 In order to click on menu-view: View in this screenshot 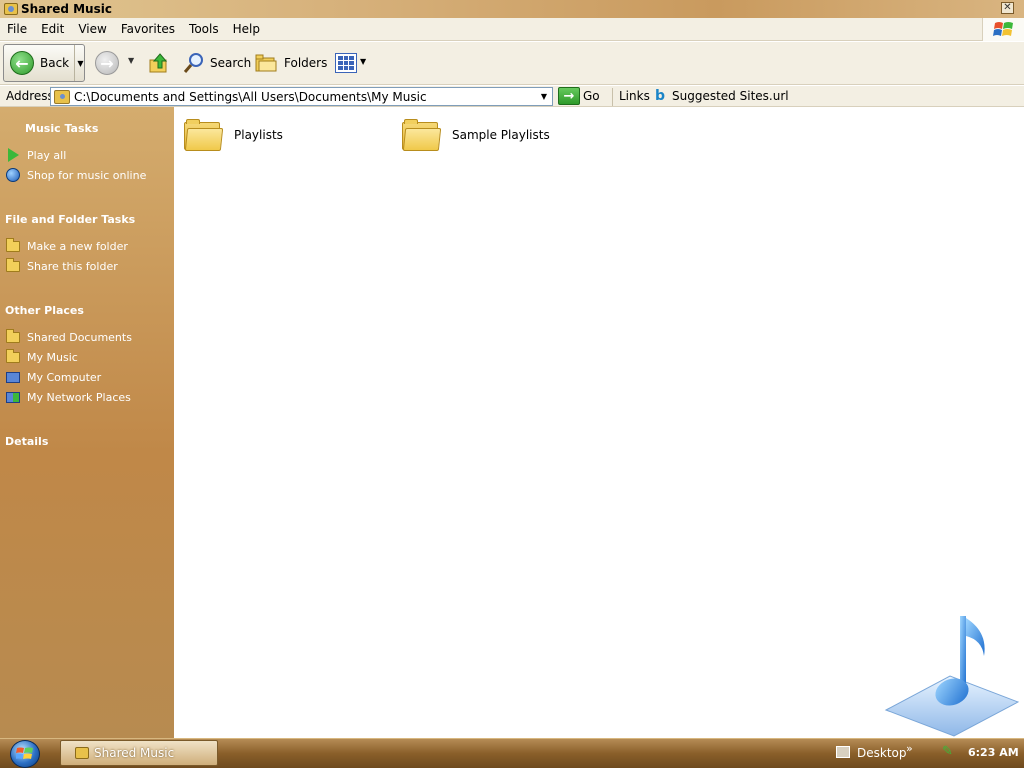, I will do `click(92, 29)`.